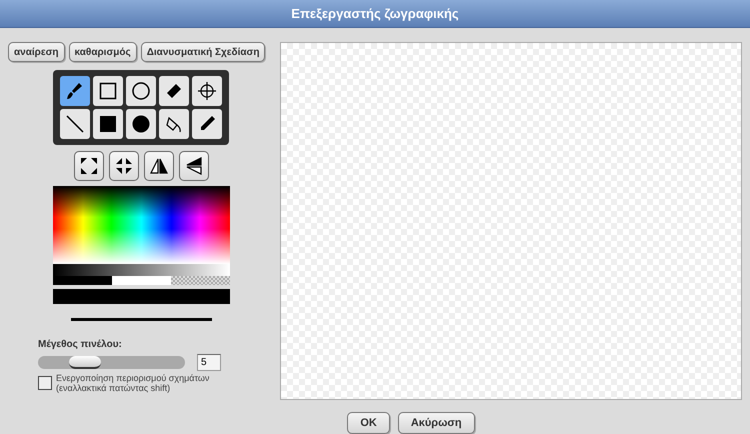 The width and height of the screenshot is (750, 434). I want to click on color-spectrum, so click(141, 225).